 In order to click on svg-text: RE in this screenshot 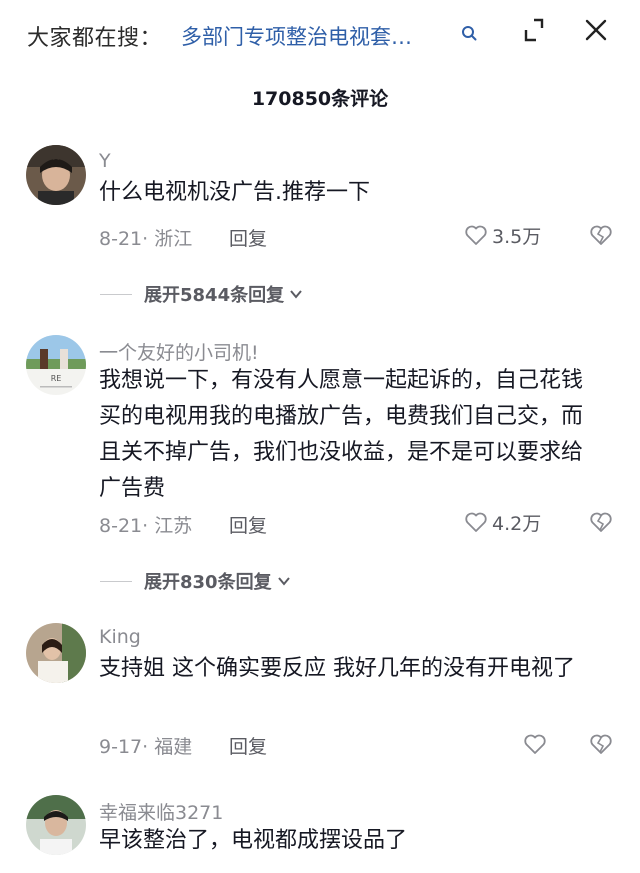, I will do `click(56, 378)`.